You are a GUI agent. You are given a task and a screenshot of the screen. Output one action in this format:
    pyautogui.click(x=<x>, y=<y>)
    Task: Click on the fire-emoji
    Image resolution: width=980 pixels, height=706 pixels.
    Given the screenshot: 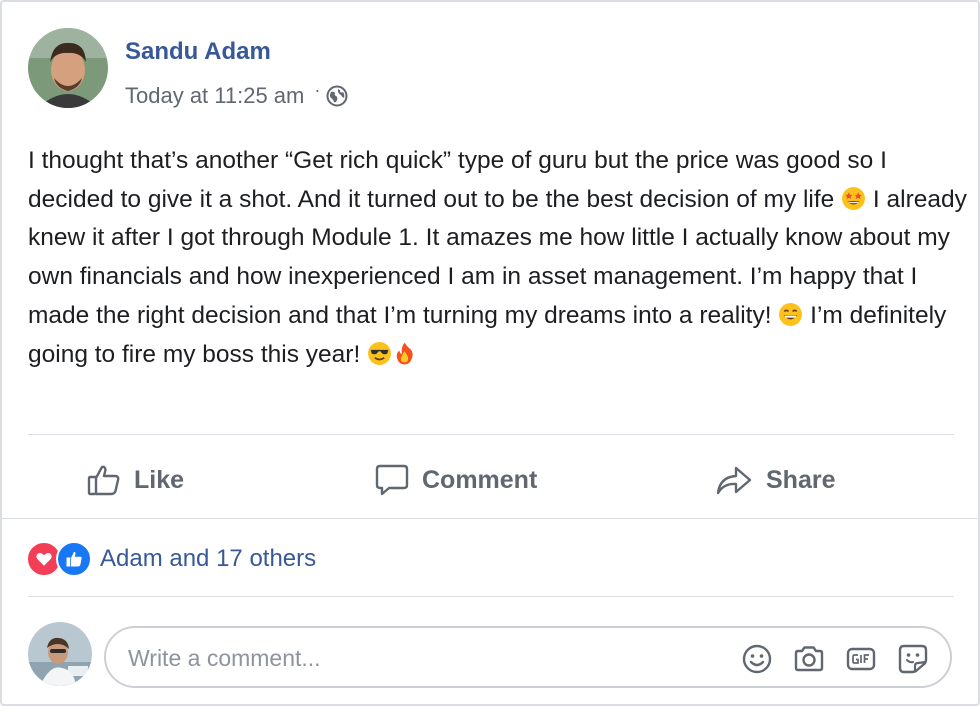 What is the action you would take?
    pyautogui.click(x=404, y=353)
    